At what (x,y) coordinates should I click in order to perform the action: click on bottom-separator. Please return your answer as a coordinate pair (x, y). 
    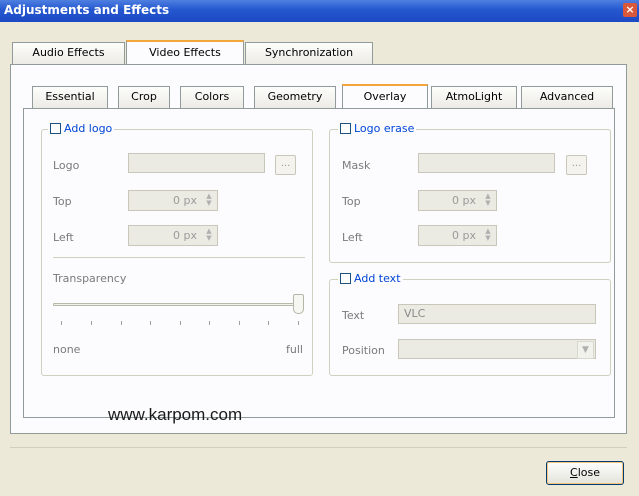
    Looking at the image, I should click on (318, 447).